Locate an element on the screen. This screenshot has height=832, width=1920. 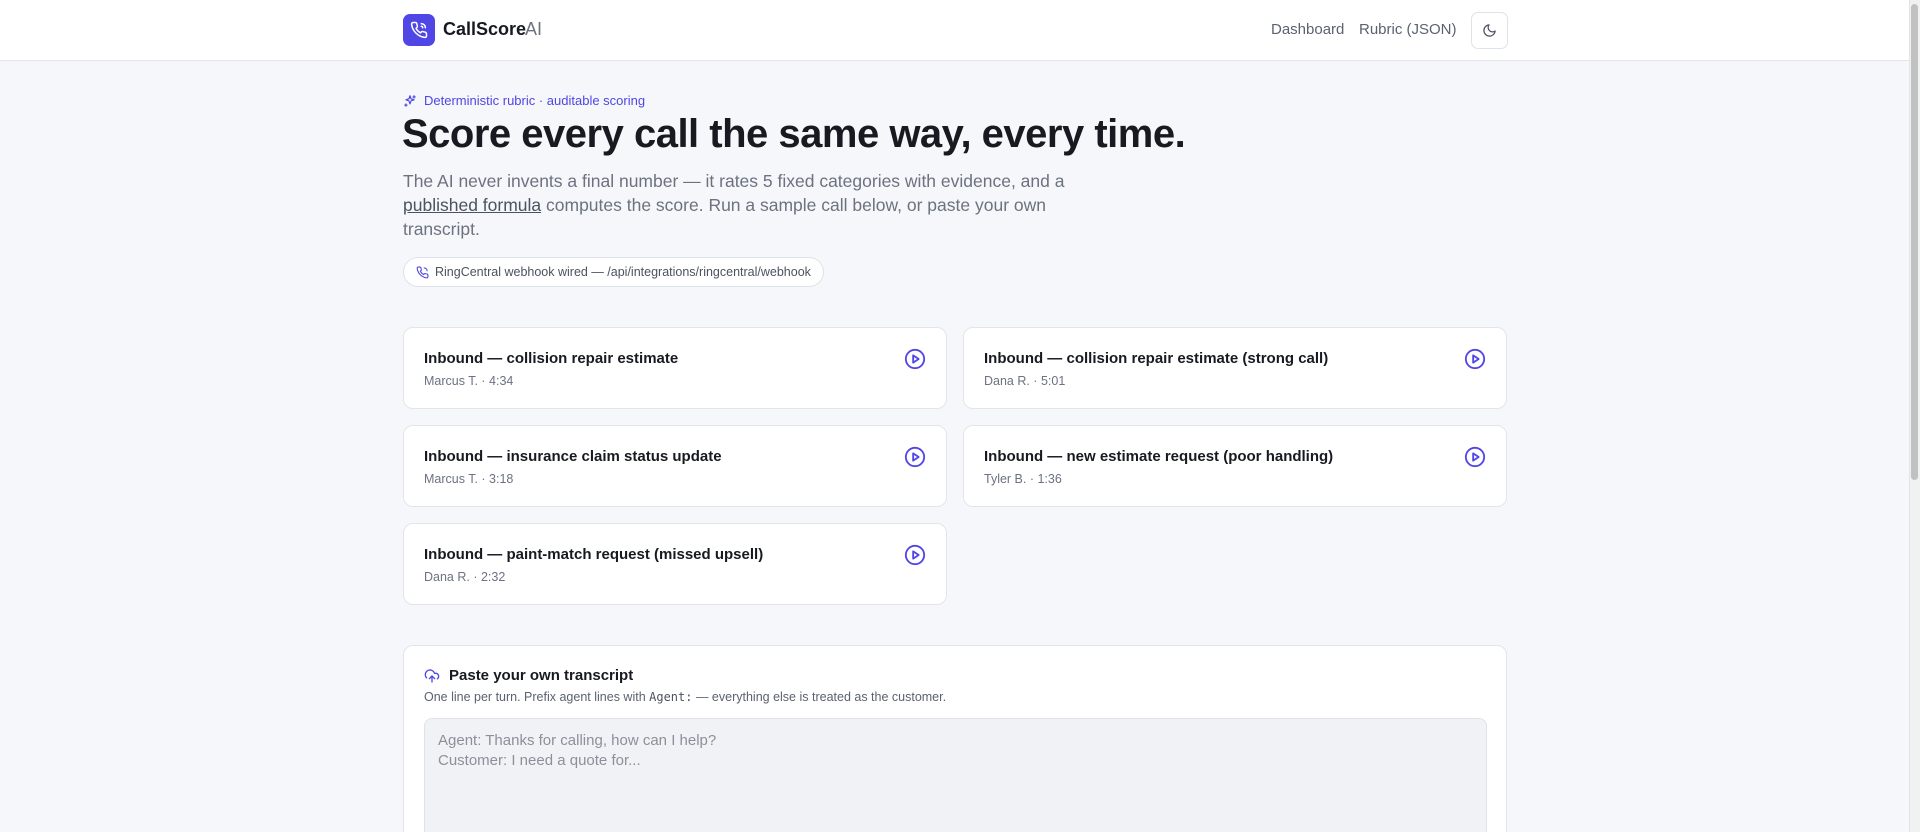
sample-call-meta: Tyler B. · 1:36 is located at coordinates (1023, 479).